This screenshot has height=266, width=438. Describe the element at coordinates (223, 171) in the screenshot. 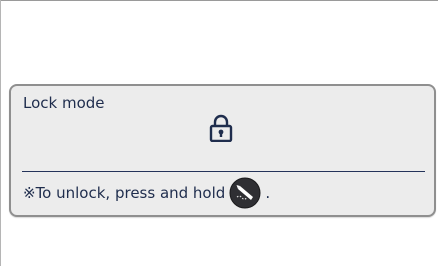

I see `dialog-divider` at that location.